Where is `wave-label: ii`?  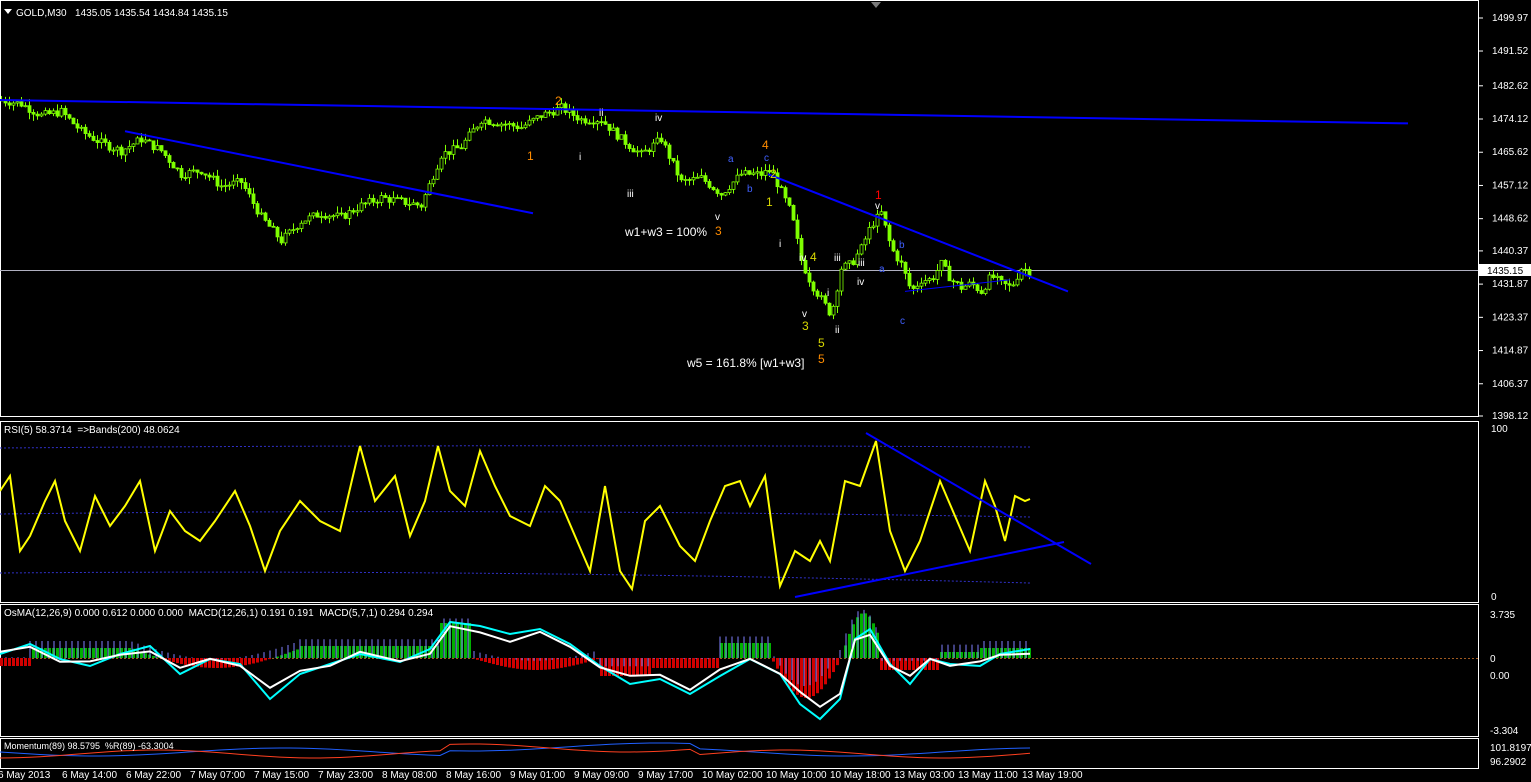 wave-label: ii is located at coordinates (601, 113).